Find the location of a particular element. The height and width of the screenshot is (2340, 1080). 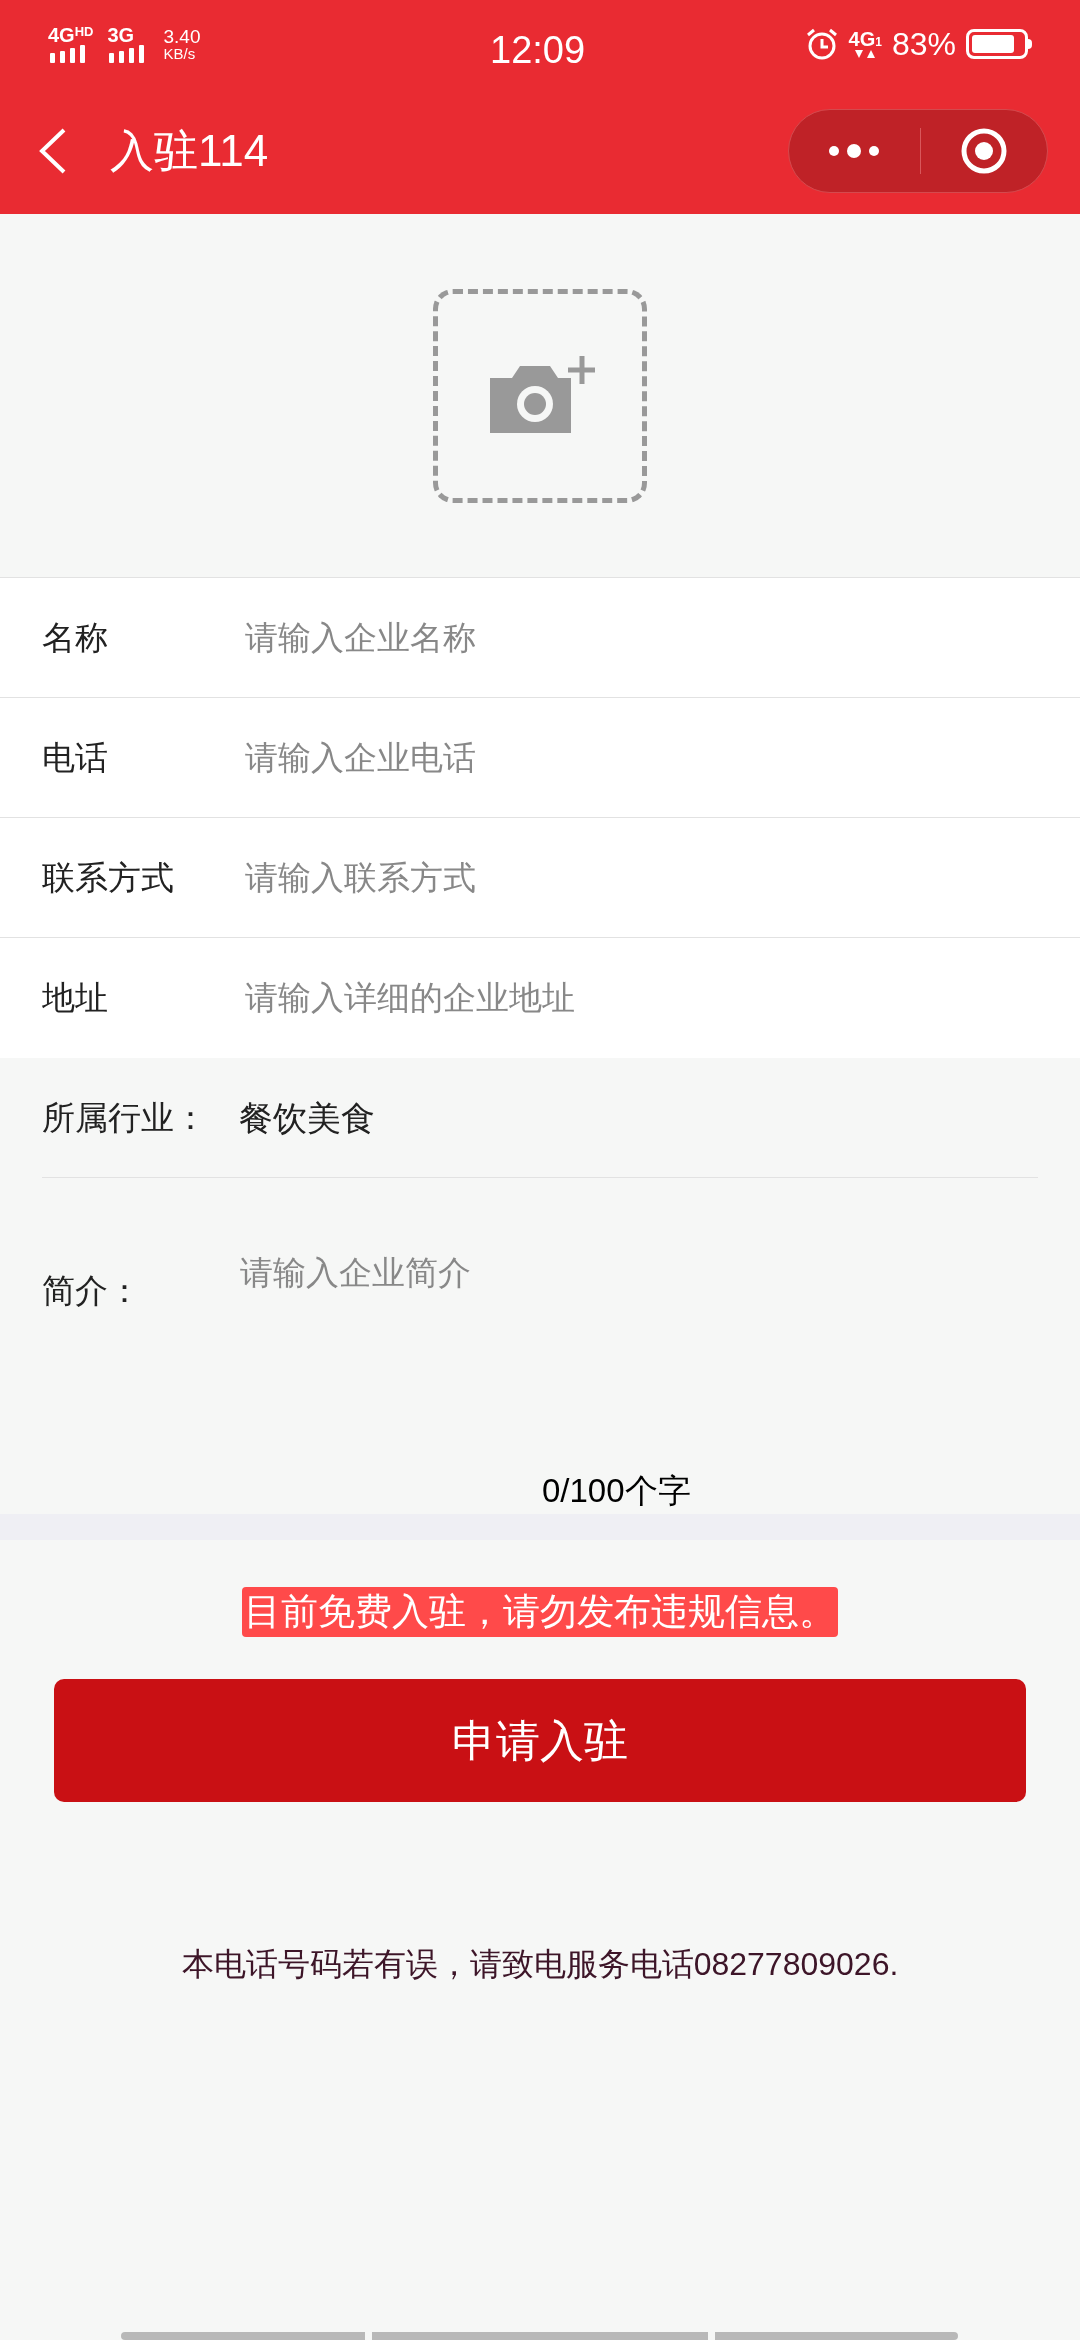

back-icon is located at coordinates (53, 151).